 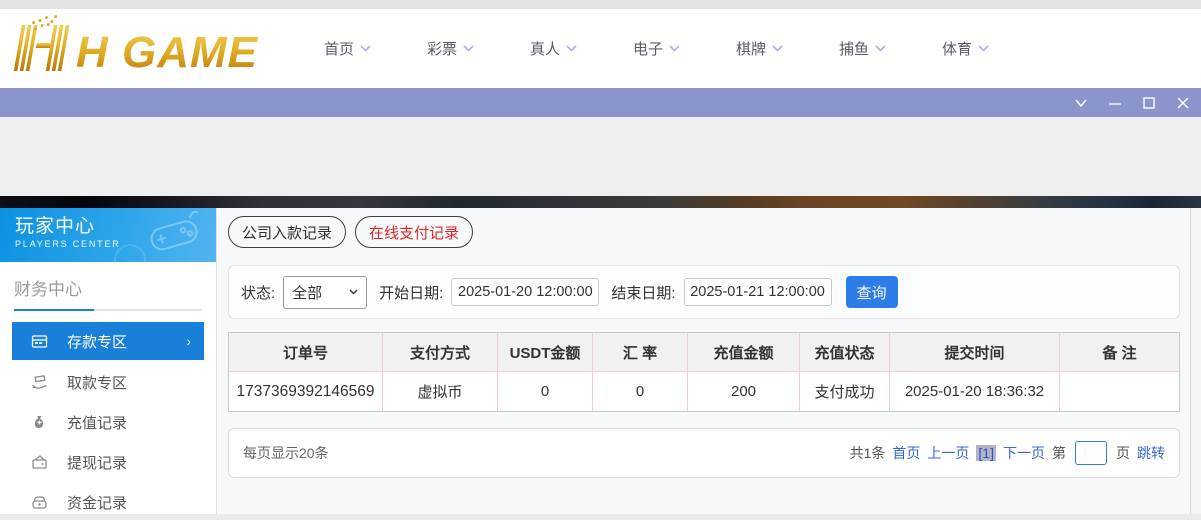 What do you see at coordinates (974, 391) in the screenshot?
I see `cell-submit-time: 2025-01-20 18:36:32` at bounding box center [974, 391].